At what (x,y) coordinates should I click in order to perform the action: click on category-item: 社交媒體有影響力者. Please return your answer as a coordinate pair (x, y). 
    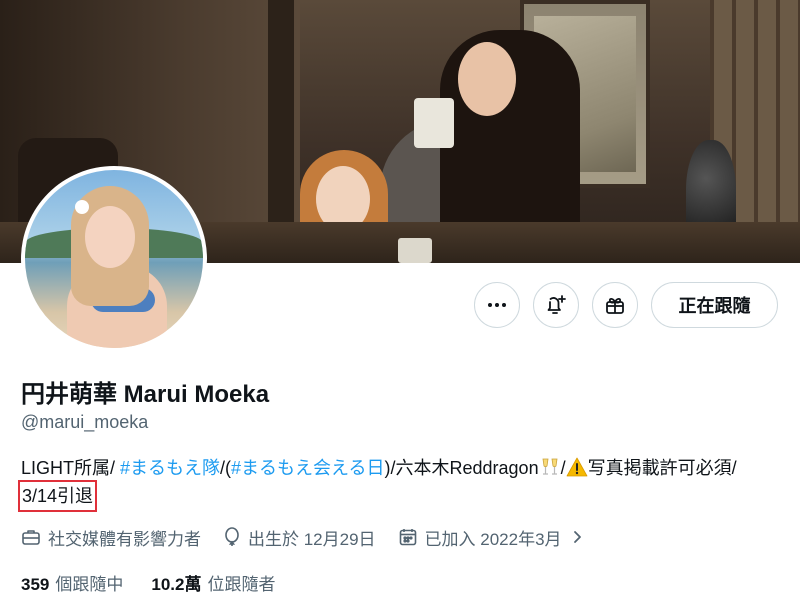
    Looking at the image, I should click on (111, 537).